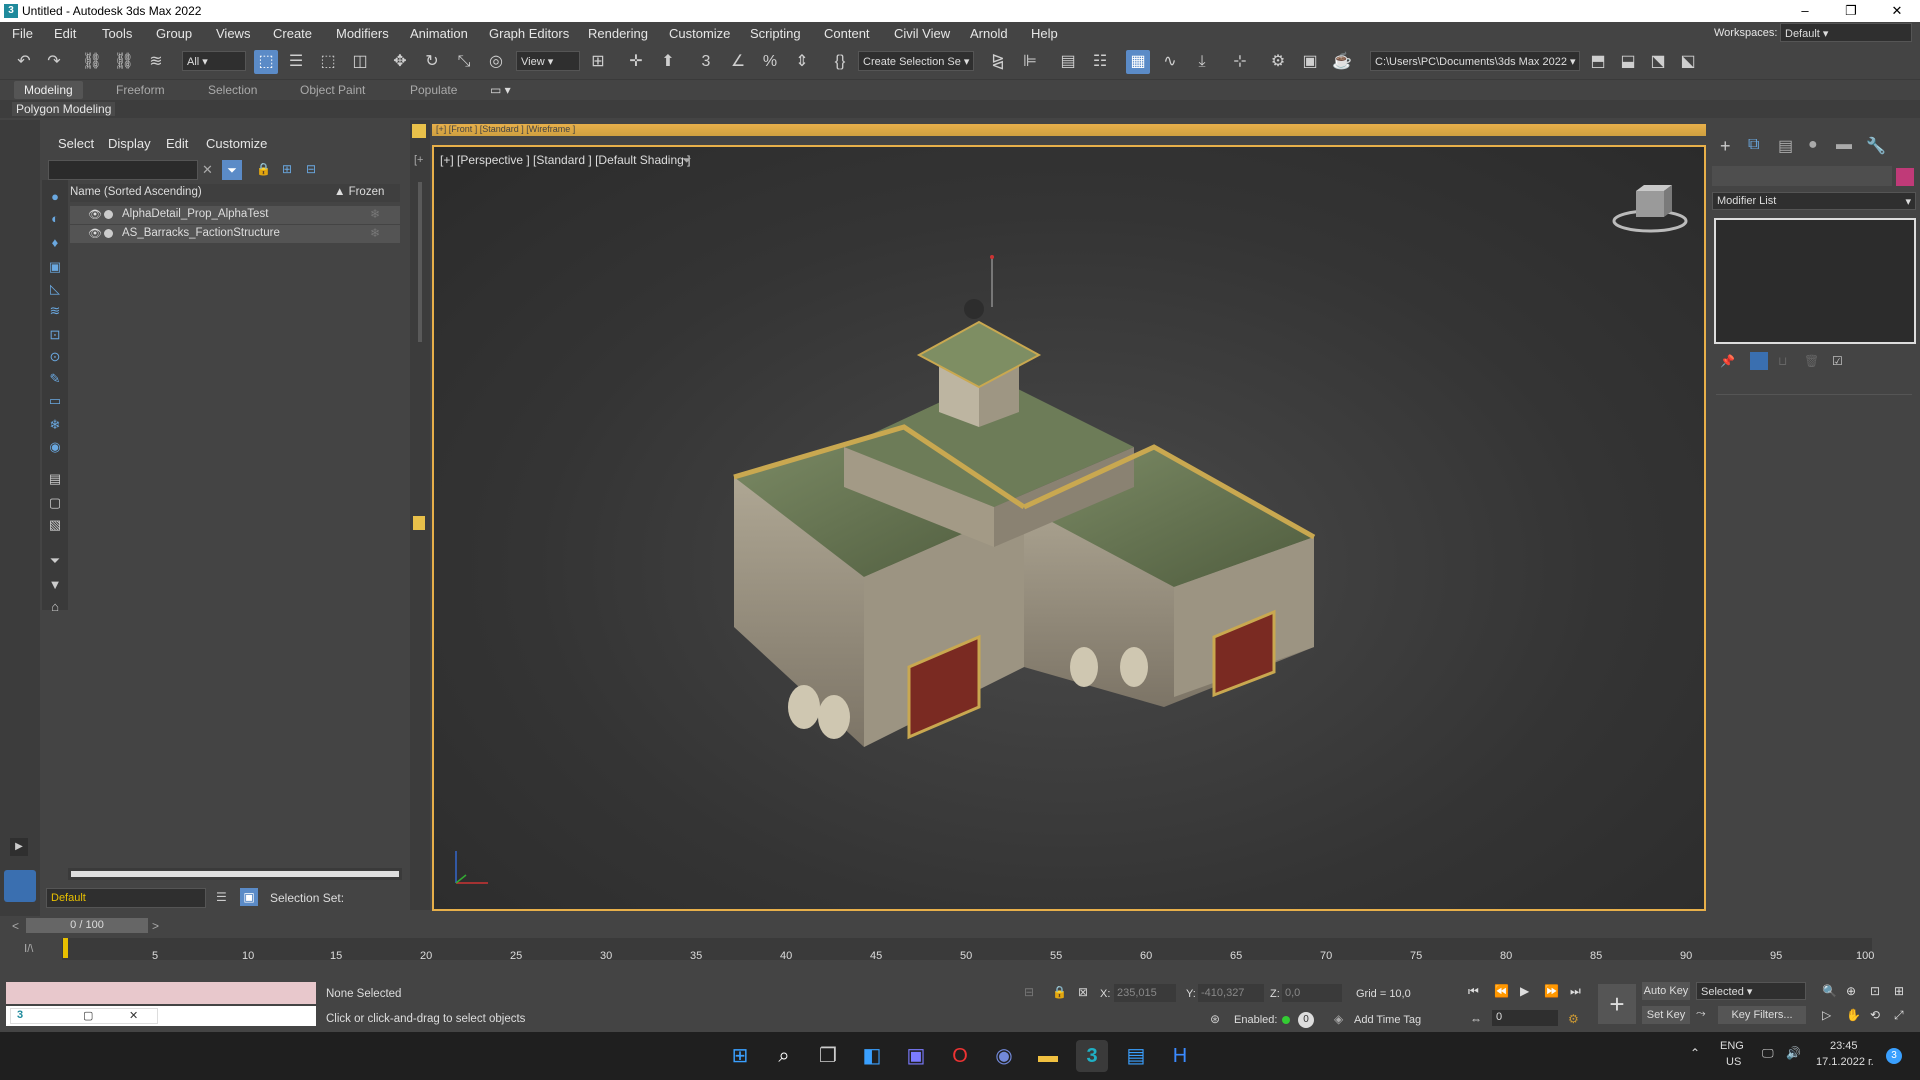  Describe the element at coordinates (55, 335) in the screenshot. I see `display-groups-icon: ⊡` at that location.